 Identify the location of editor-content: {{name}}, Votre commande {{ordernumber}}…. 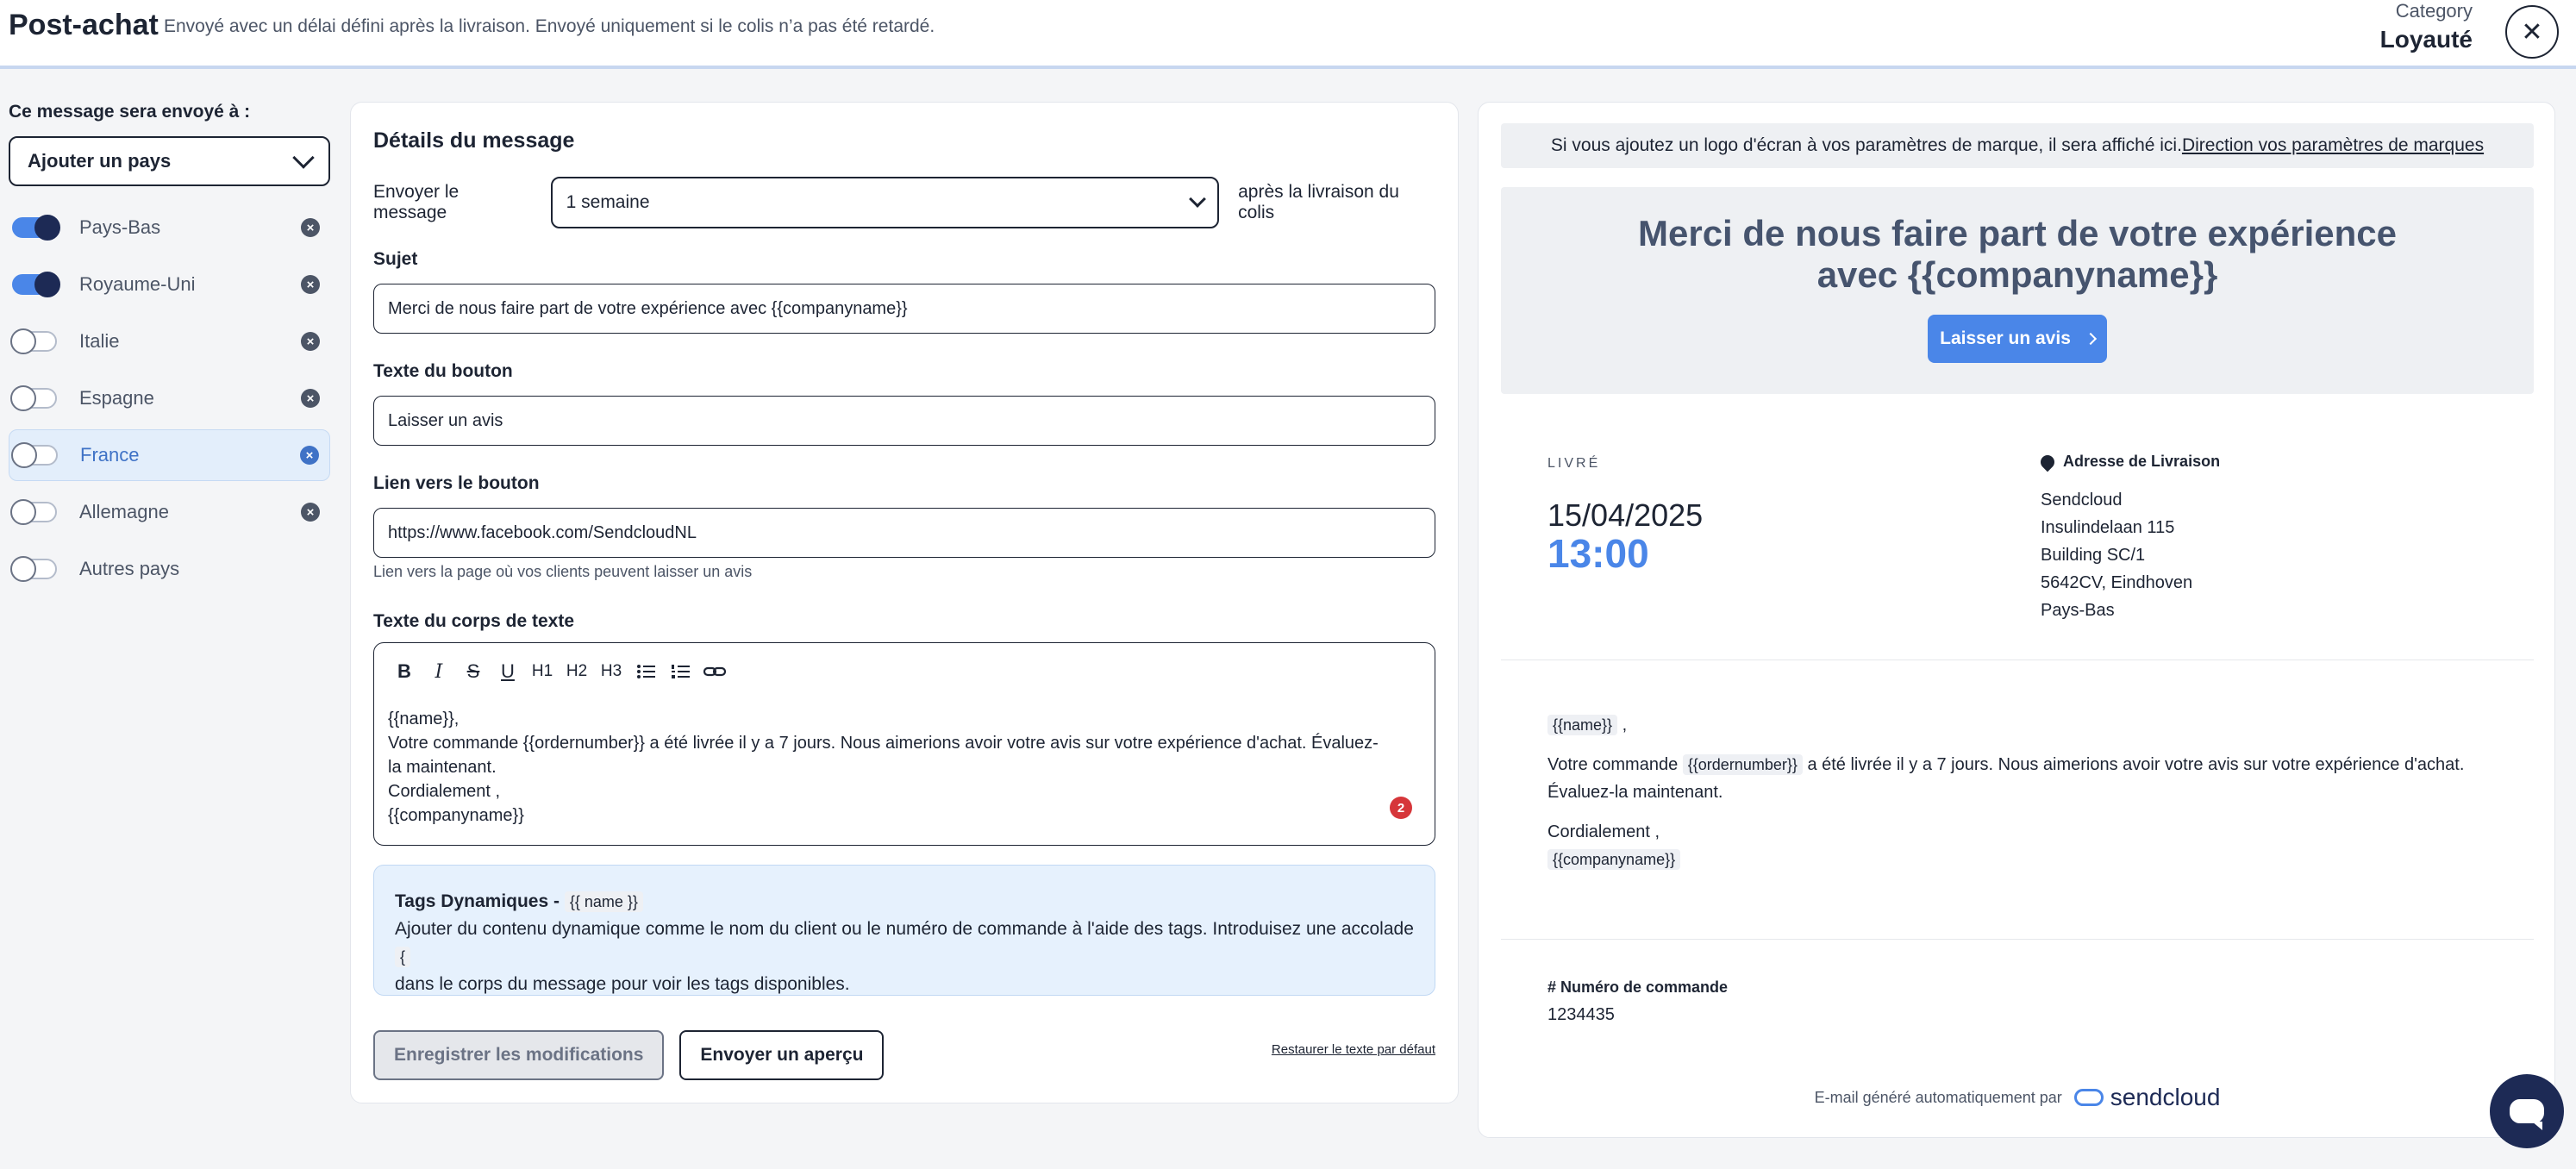
(885, 768).